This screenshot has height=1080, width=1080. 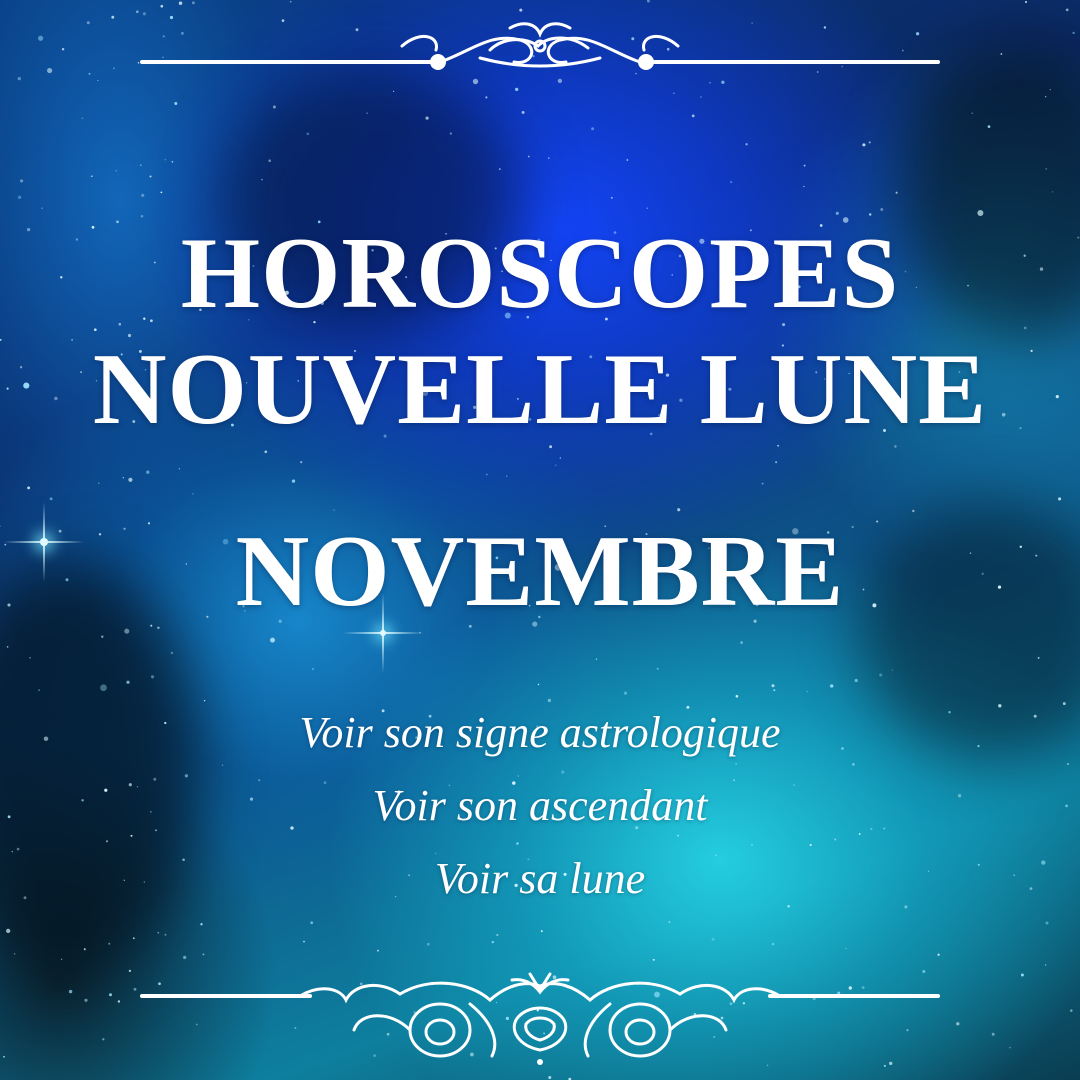 What do you see at coordinates (383, 633) in the screenshot?
I see `star-flare-icon` at bounding box center [383, 633].